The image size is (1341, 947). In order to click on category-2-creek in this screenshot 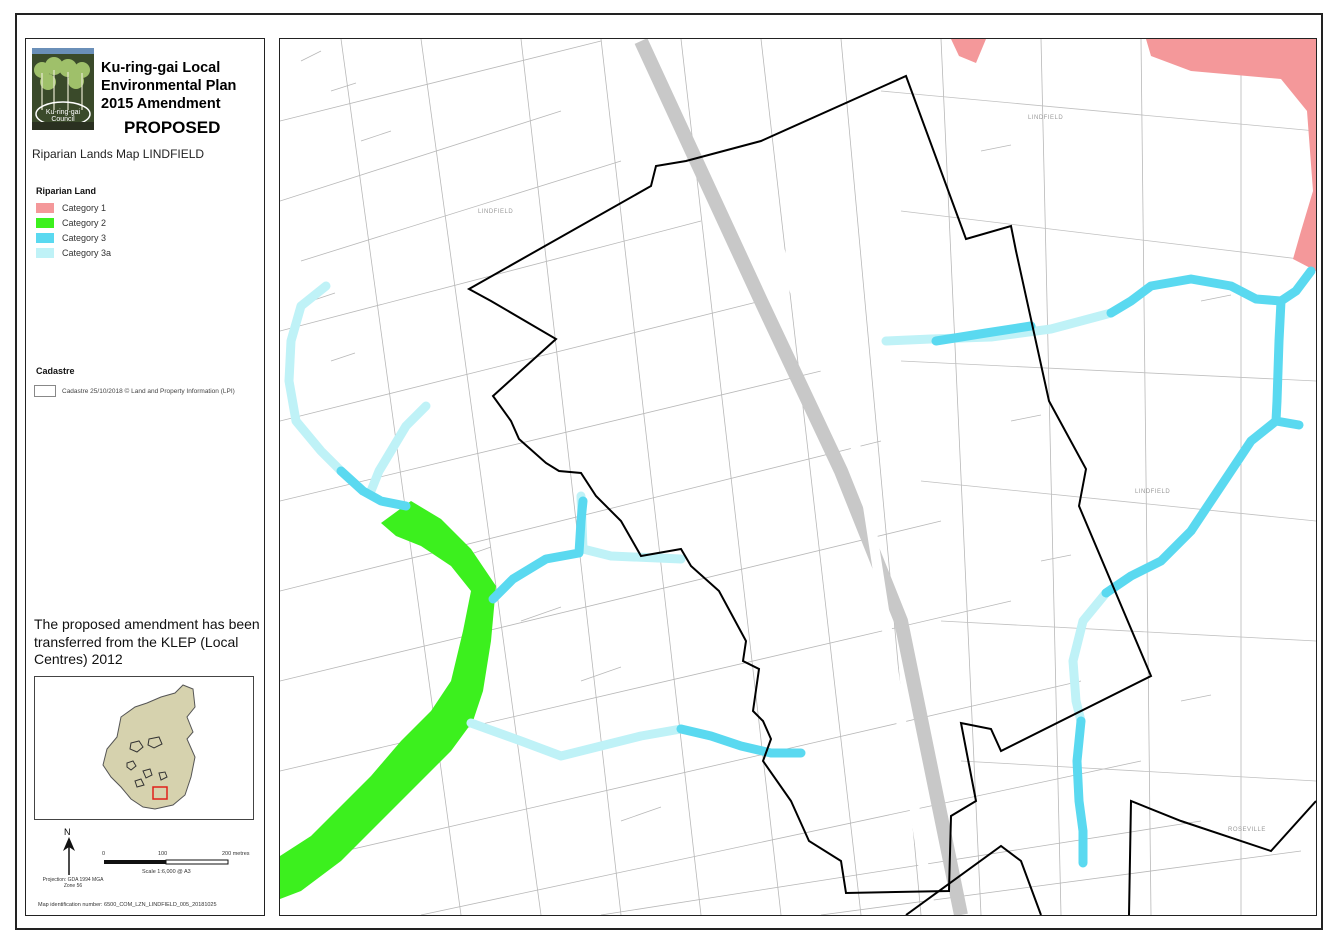, I will do `click(388, 700)`.